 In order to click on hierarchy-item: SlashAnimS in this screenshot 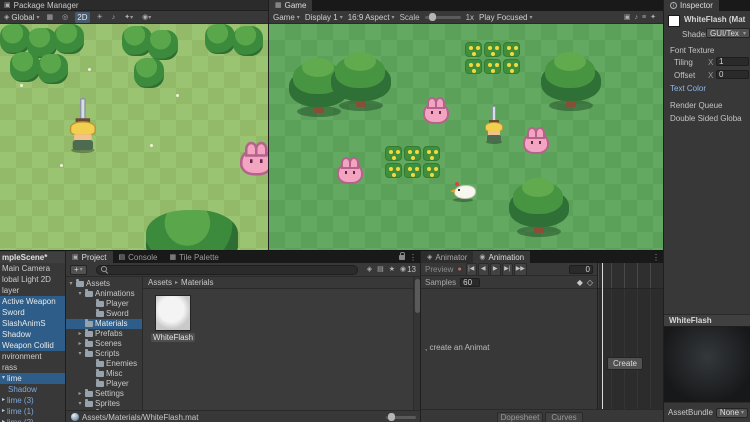, I will do `click(32, 323)`.